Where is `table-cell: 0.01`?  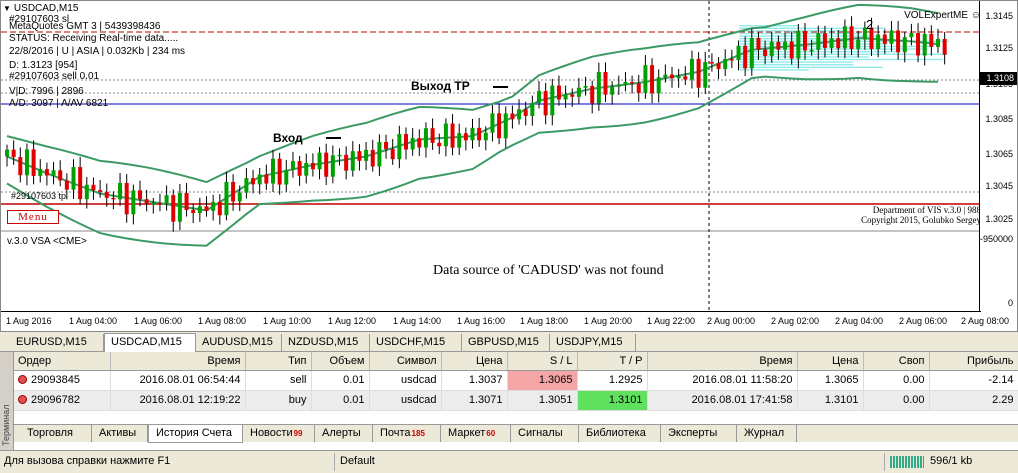
table-cell: 0.01 is located at coordinates (340, 380).